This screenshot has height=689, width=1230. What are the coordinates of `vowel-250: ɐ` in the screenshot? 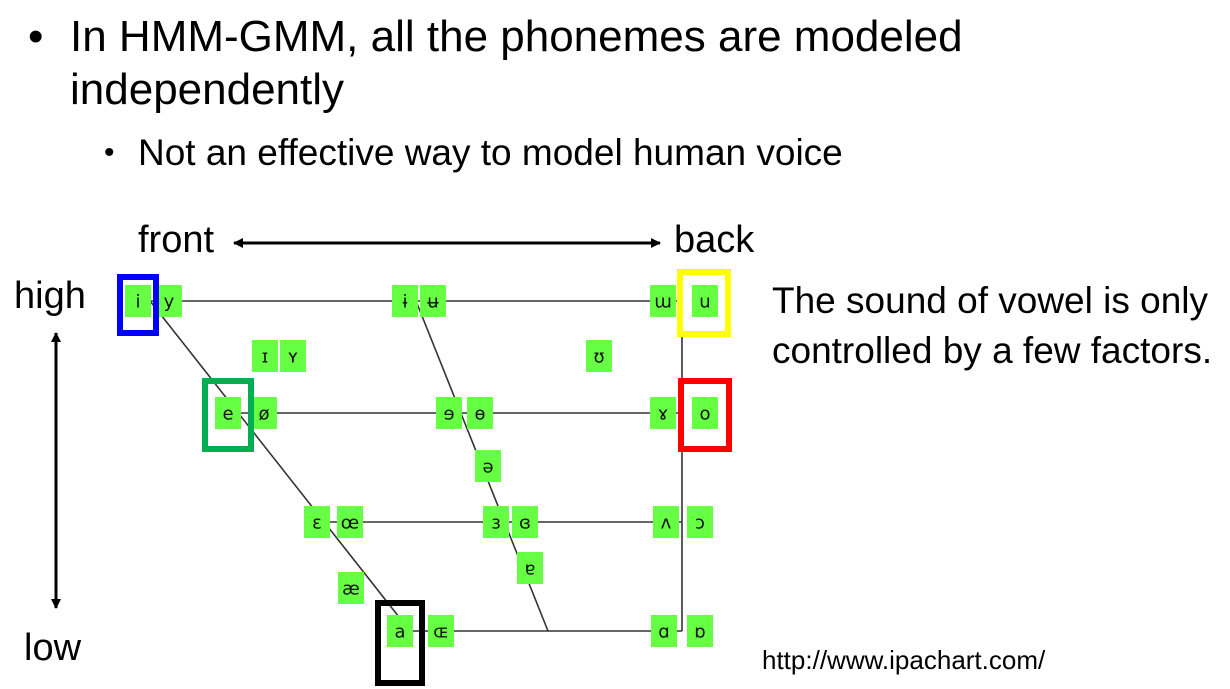 It's located at (530, 568).